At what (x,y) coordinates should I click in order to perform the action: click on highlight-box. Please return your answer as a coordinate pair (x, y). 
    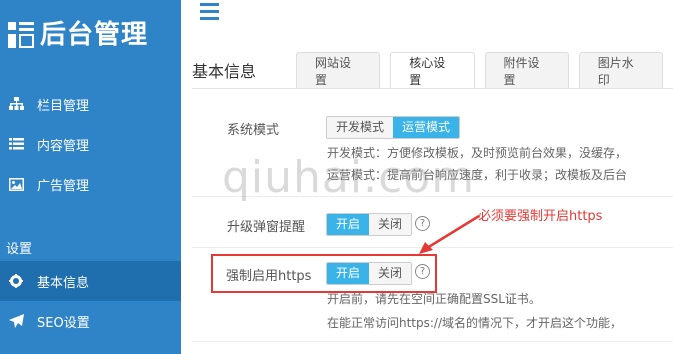
    Looking at the image, I should click on (324, 273).